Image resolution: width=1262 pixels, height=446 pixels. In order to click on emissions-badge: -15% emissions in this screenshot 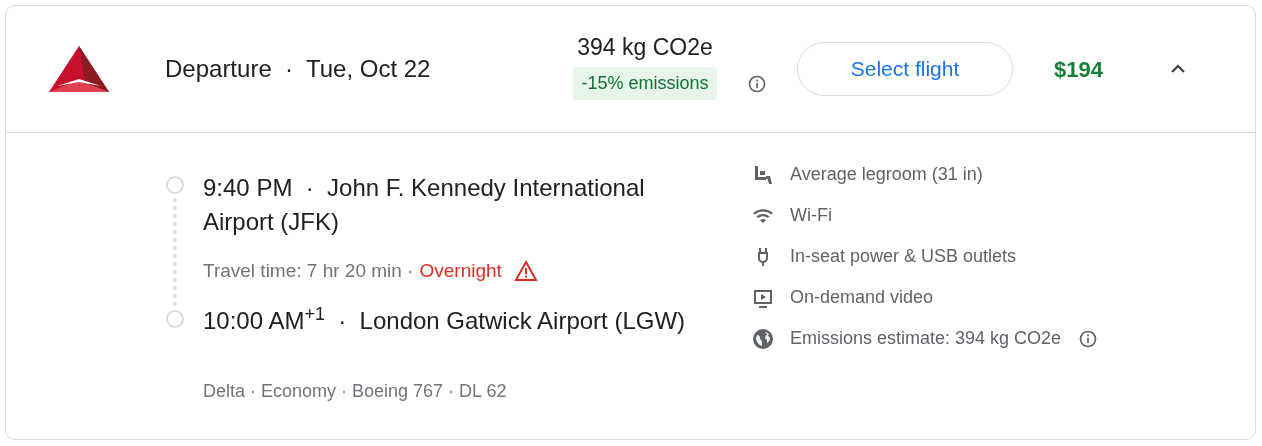, I will do `click(645, 83)`.